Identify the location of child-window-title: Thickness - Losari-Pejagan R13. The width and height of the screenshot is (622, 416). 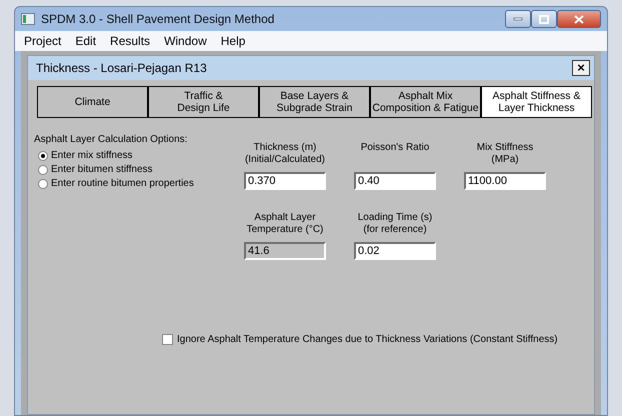
(121, 68).